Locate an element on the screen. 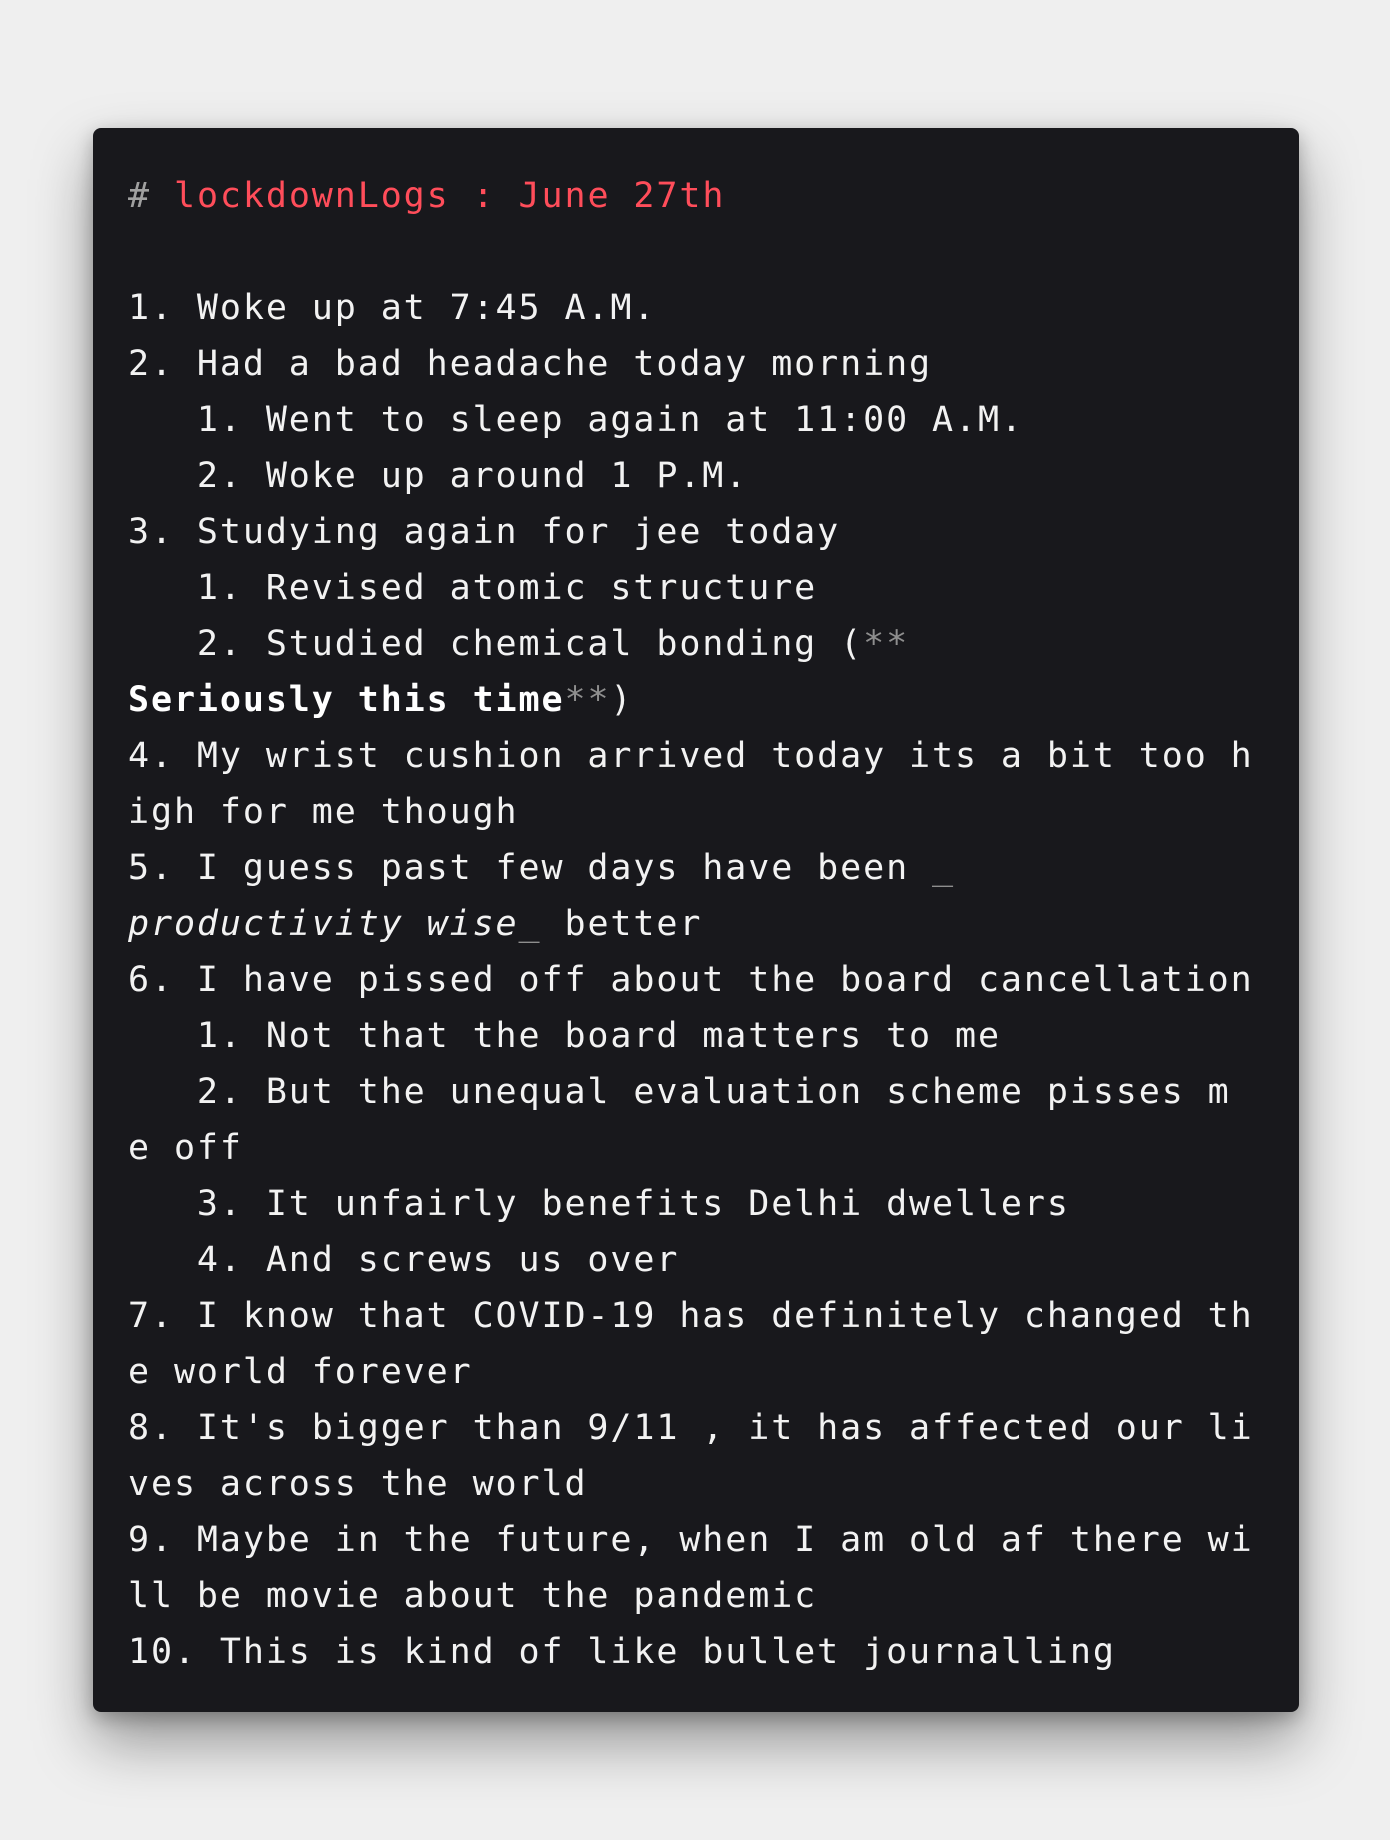 This screenshot has height=1840, width=1390. sub-list-item: 4. And screws us over is located at coordinates (404, 1260).